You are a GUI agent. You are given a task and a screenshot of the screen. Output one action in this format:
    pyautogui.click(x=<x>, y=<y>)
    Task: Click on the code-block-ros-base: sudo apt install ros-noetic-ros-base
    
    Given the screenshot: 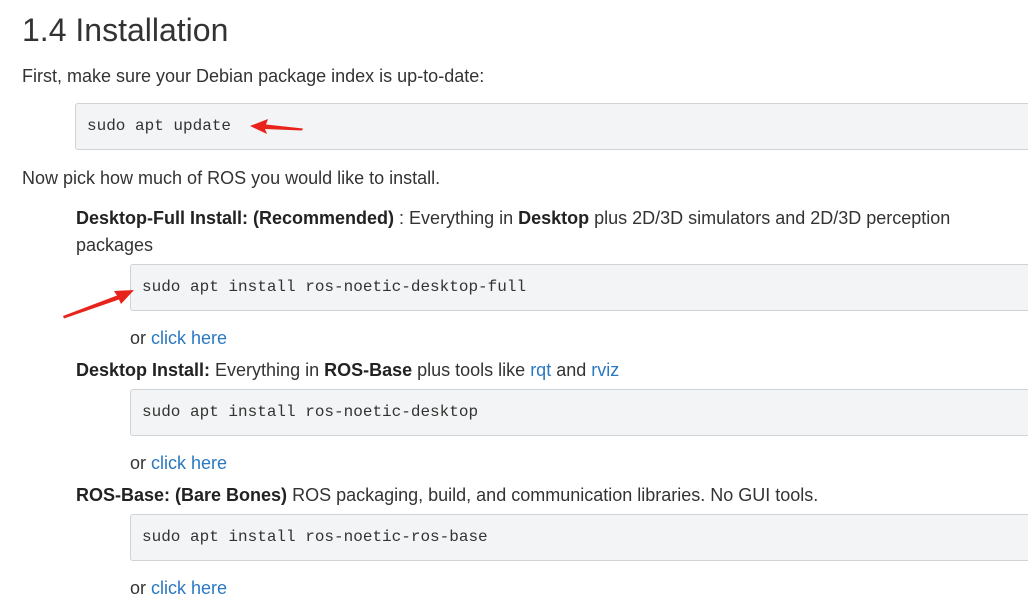 What is the action you would take?
    pyautogui.click(x=579, y=537)
    